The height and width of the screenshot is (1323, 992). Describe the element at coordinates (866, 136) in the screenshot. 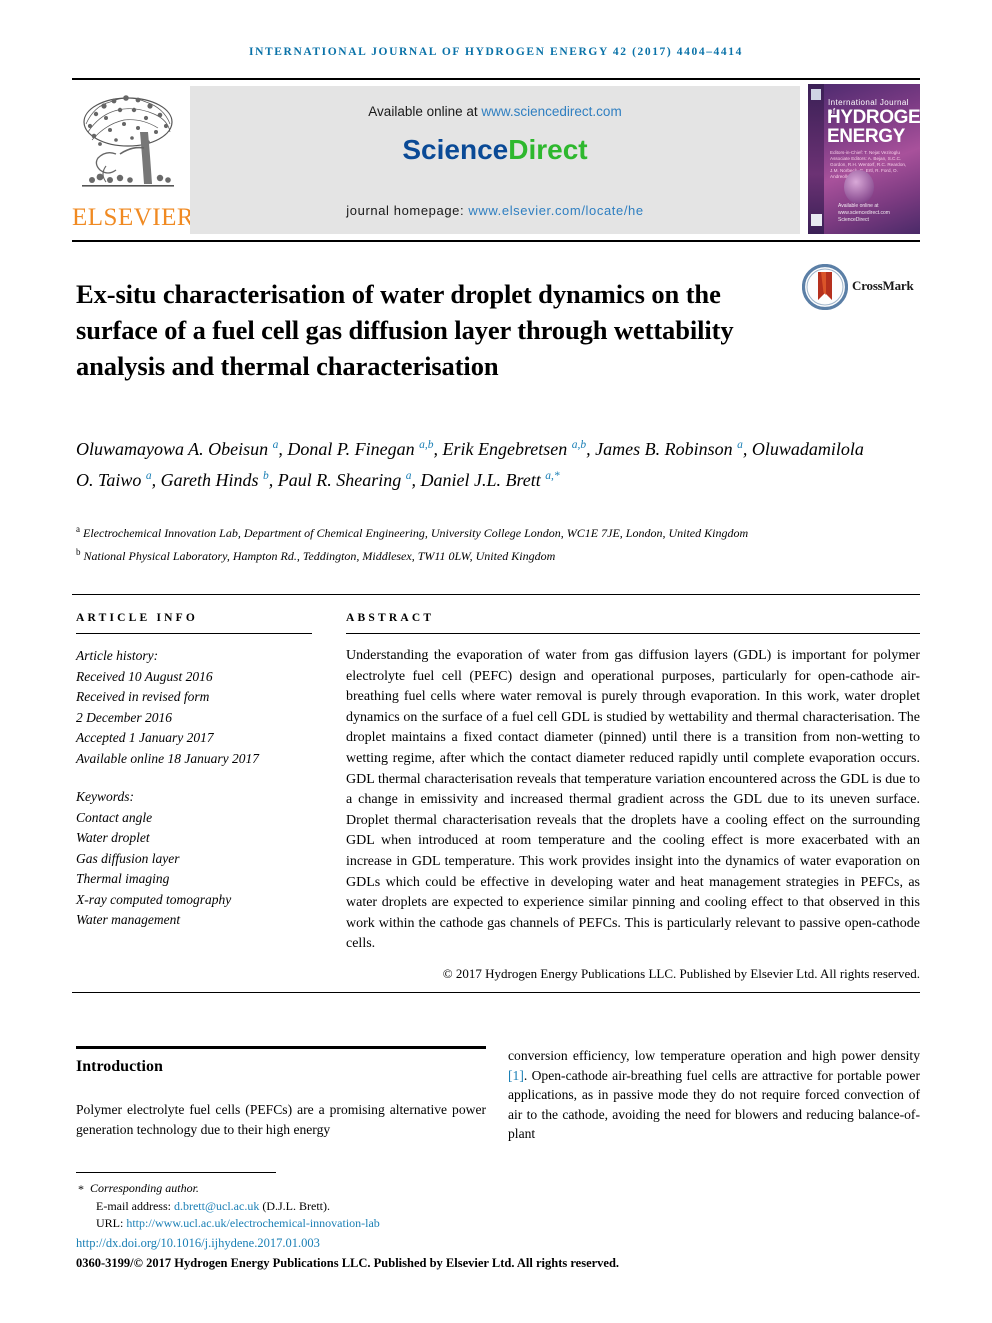

I see `cover-title-line-2: ENERGY` at that location.